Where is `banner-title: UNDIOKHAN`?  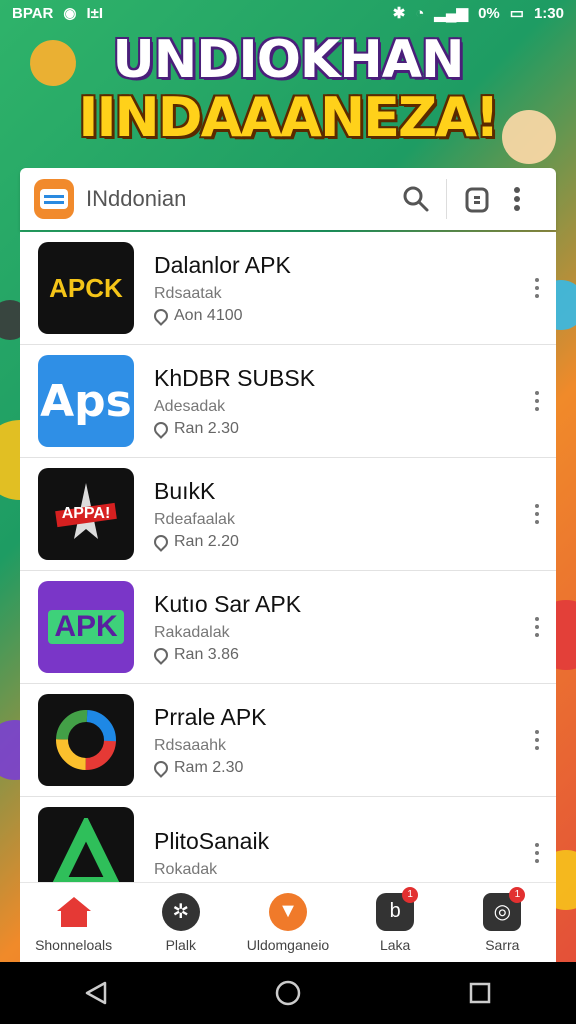 banner-title: UNDIOKHAN is located at coordinates (288, 60).